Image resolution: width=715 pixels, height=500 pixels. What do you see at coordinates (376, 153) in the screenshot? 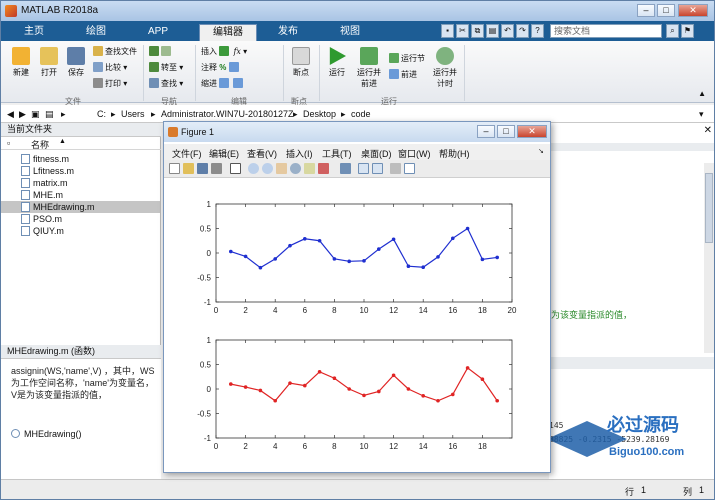
I see `menu-desktop: 桌面(D)` at bounding box center [376, 153].